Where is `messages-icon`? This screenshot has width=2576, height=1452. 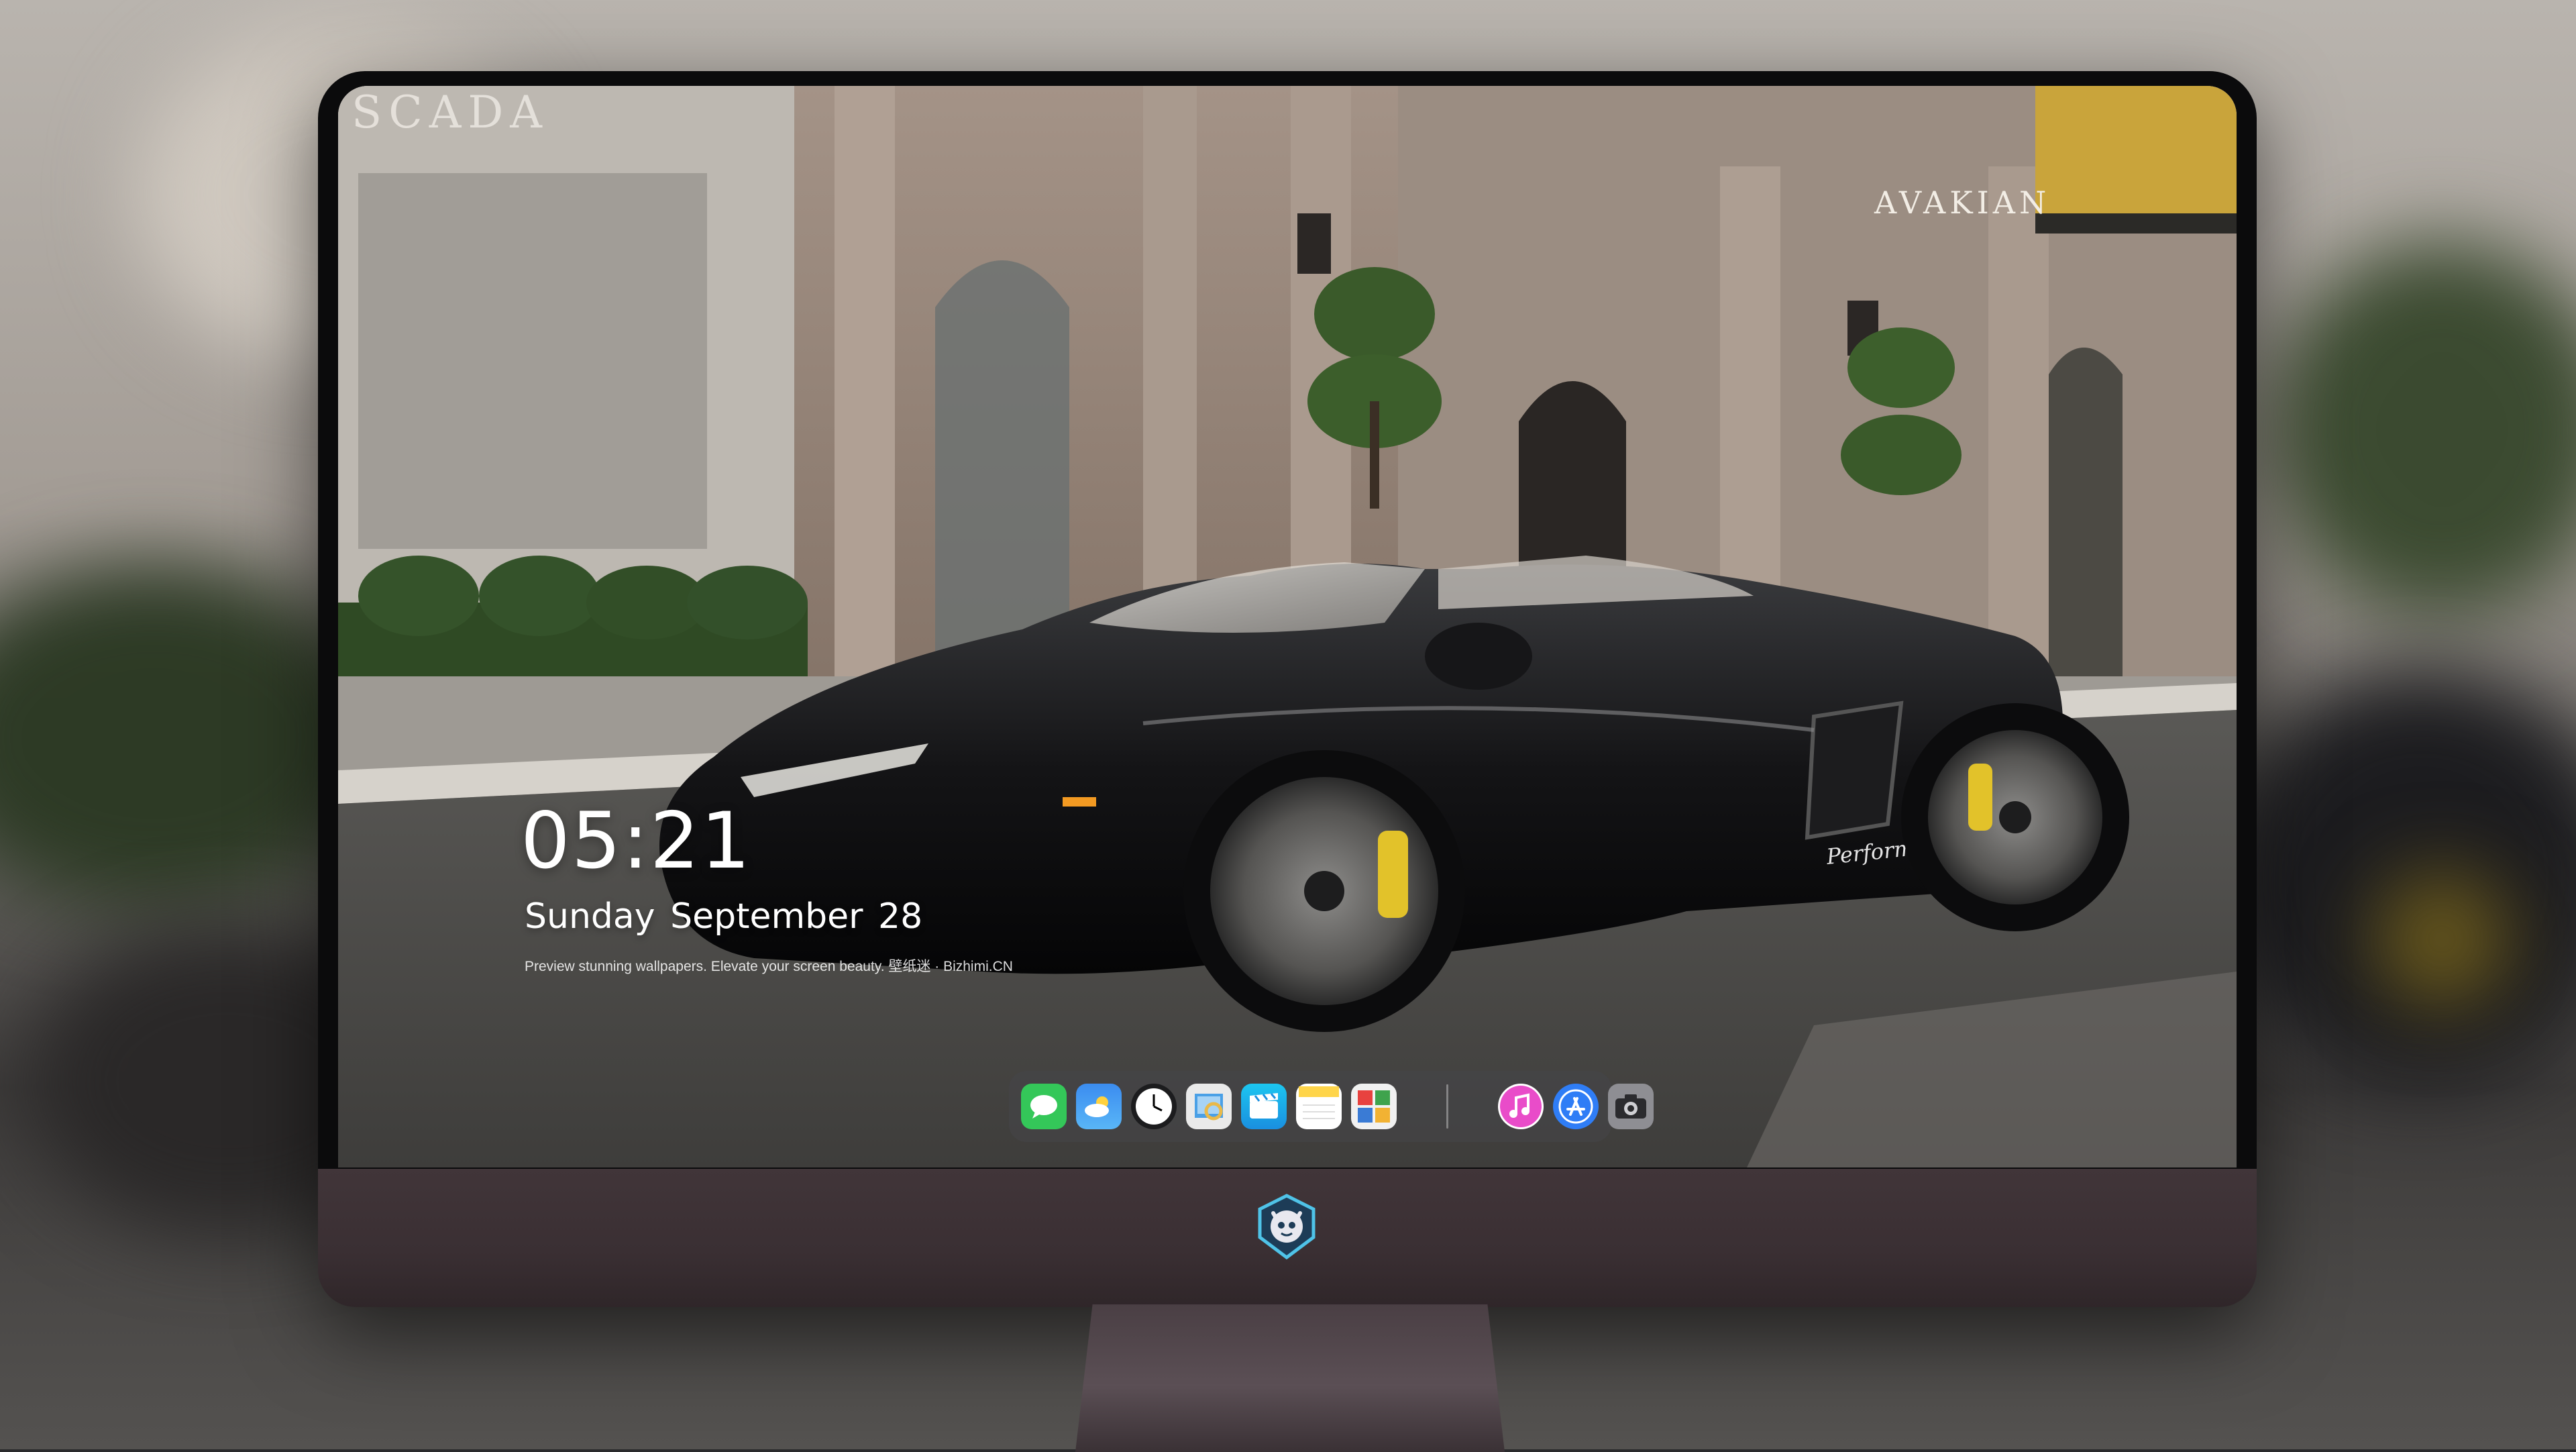 messages-icon is located at coordinates (1044, 1107).